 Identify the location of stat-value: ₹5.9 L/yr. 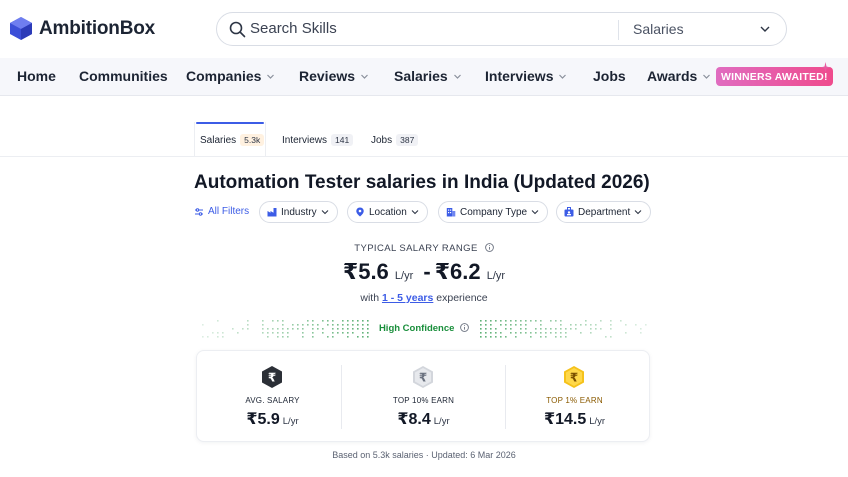
(272, 419).